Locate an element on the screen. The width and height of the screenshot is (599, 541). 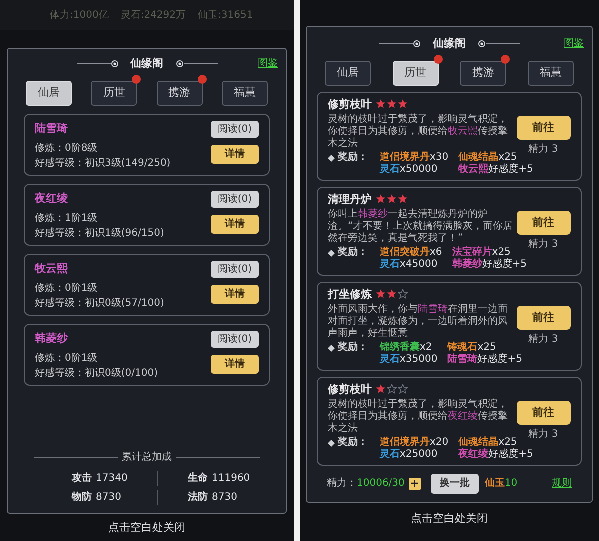
task-description: 你叫上韩菱纱一起去清理炼丹炉的炉渣。“才不要！上次就搞得满脸灰，而你居然在旁边笑，真是气死我了！” is located at coordinates (421, 226).